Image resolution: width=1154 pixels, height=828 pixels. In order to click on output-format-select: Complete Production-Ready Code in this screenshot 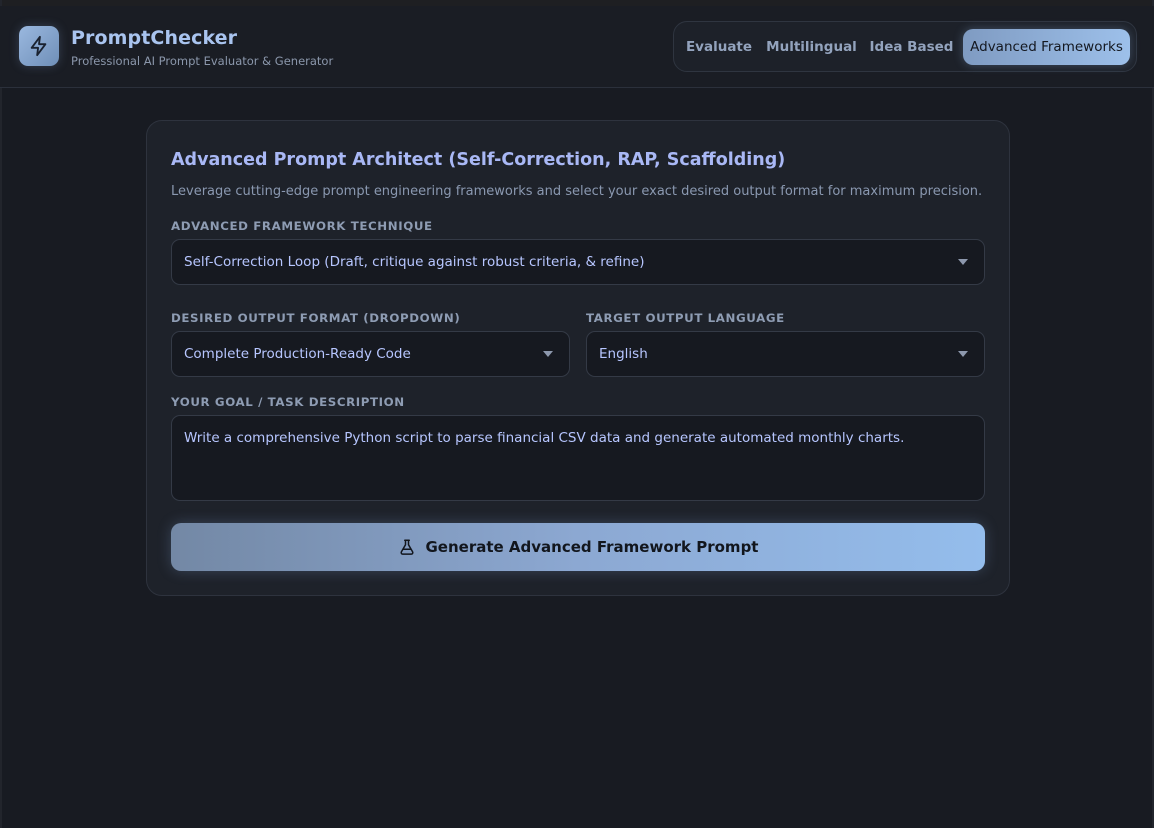, I will do `click(370, 354)`.